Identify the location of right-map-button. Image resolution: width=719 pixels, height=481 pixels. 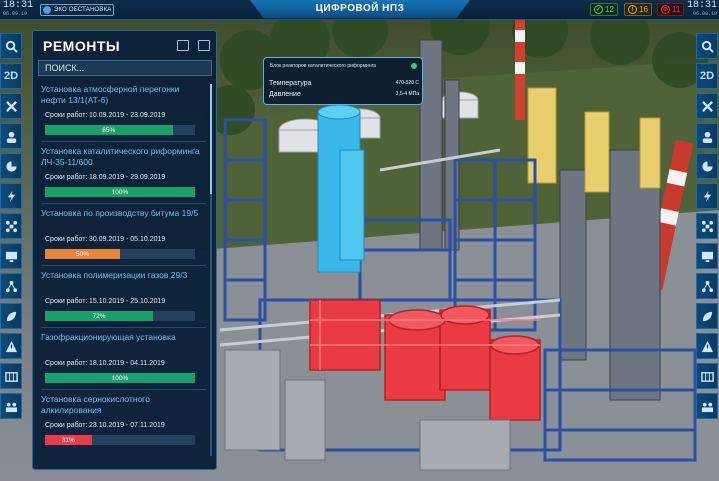
(707, 376).